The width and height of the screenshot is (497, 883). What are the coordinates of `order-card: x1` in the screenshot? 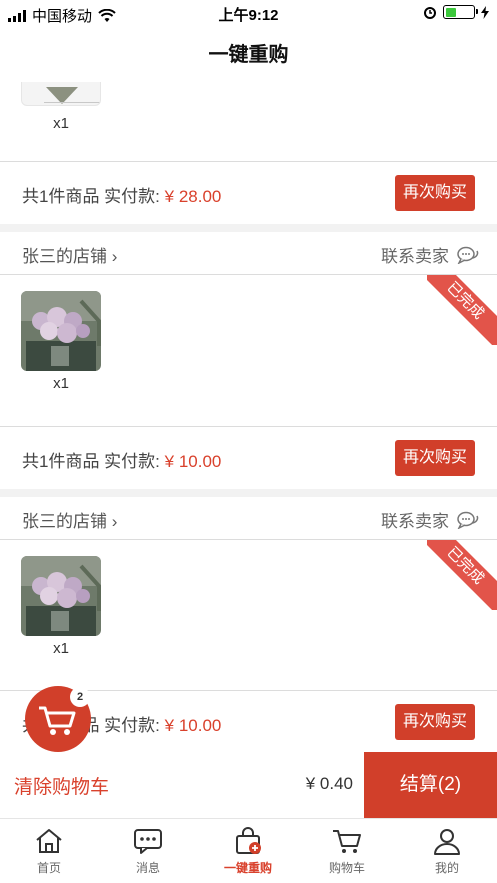 It's located at (248, 121).